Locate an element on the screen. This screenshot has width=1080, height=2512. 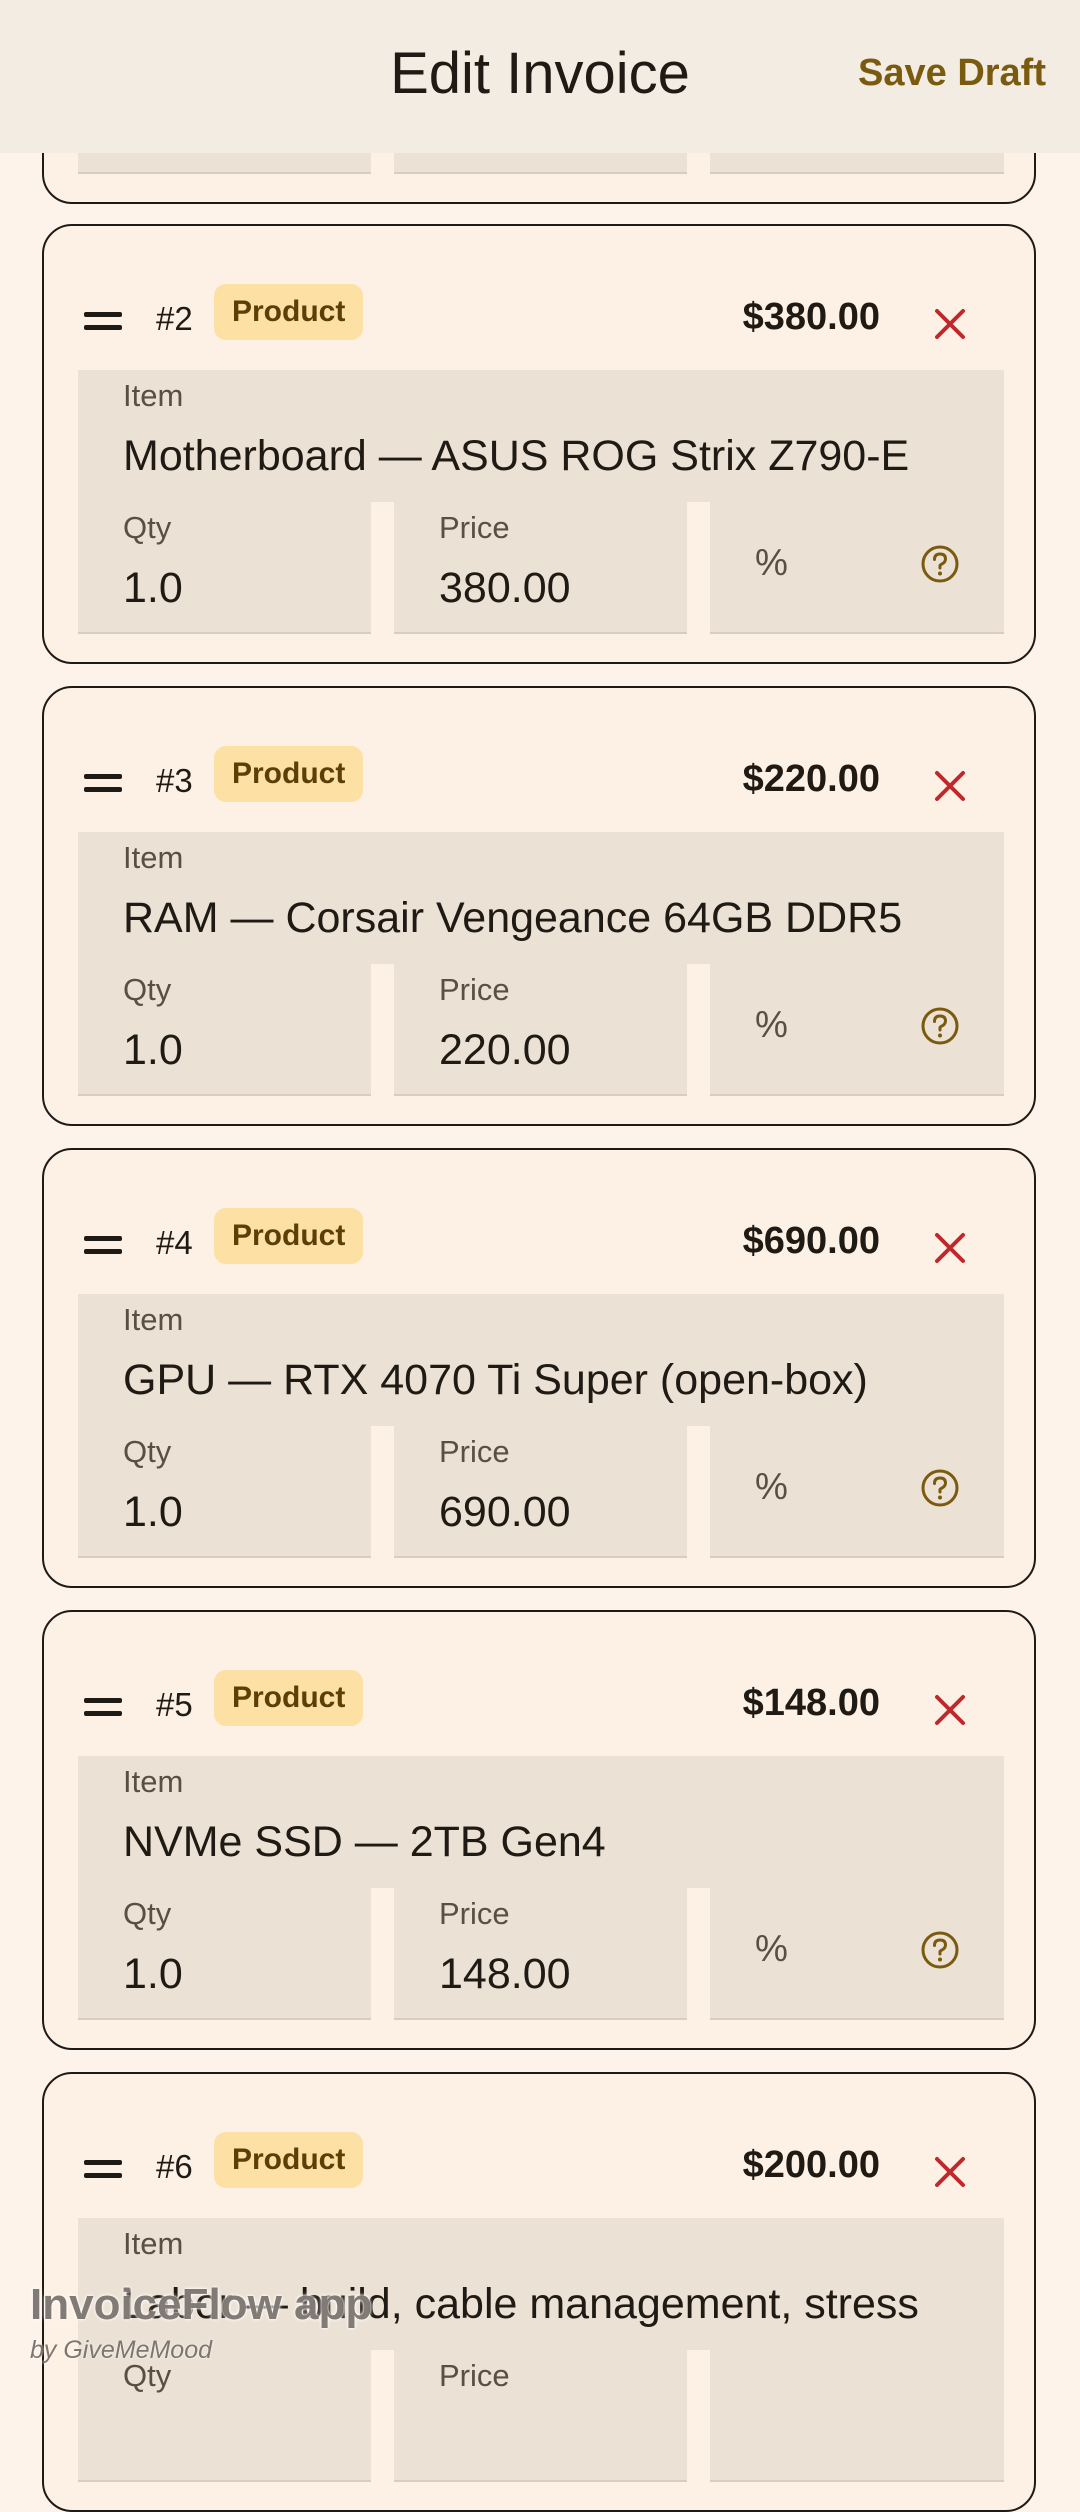
line-number: #6 is located at coordinates (174, 2166).